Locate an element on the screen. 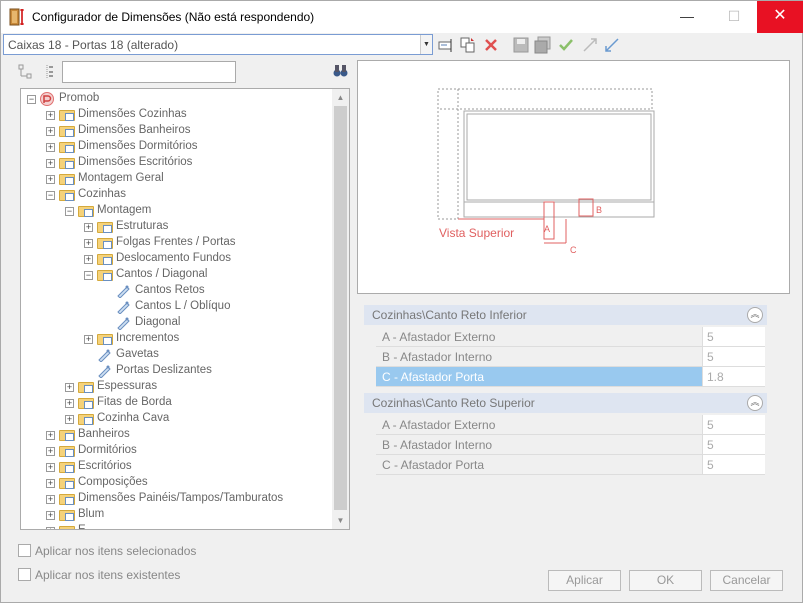 The width and height of the screenshot is (803, 603). tree-expand-icon is located at coordinates (25, 71).